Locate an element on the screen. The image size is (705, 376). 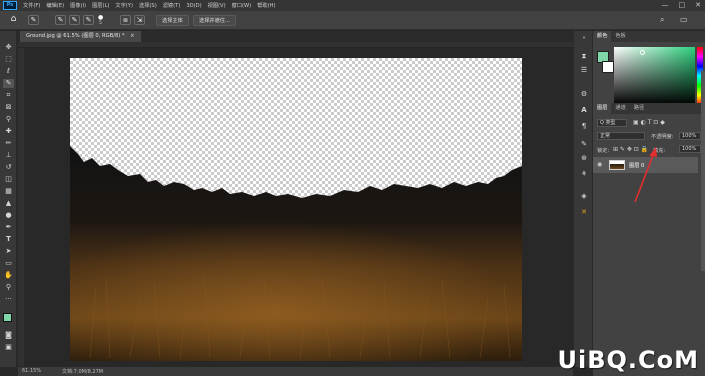
screen-mode-icon: ▣ is located at coordinates (8, 347).